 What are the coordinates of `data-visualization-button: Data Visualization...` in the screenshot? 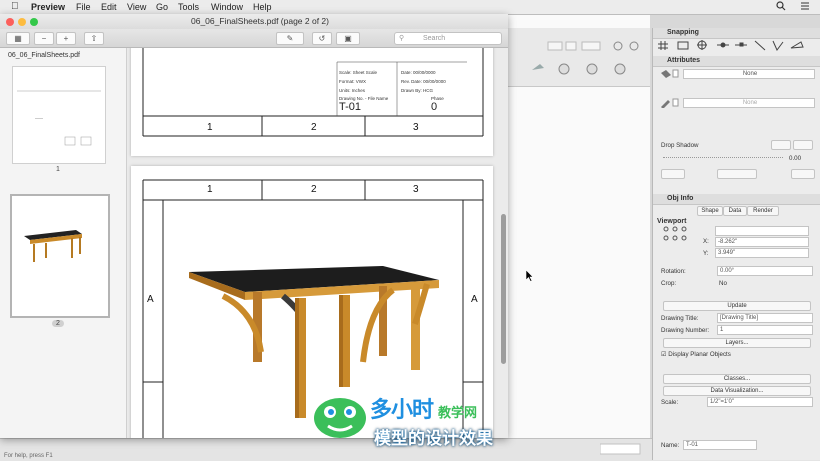 It's located at (737, 391).